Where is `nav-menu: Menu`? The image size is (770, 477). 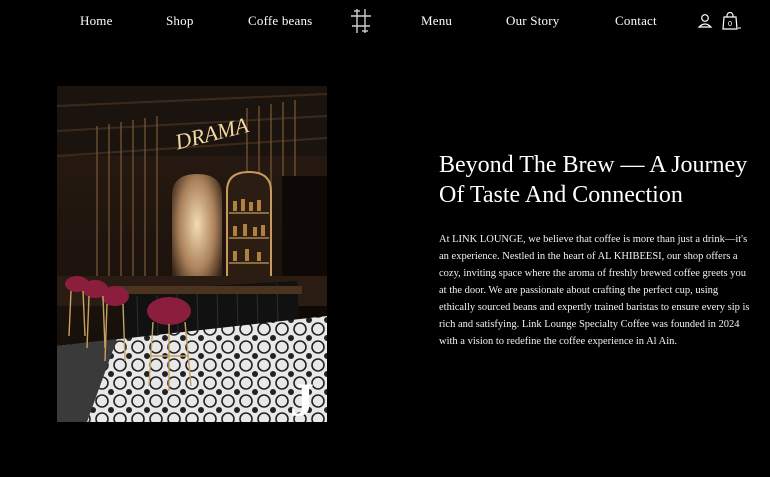
nav-menu: Menu is located at coordinates (436, 21).